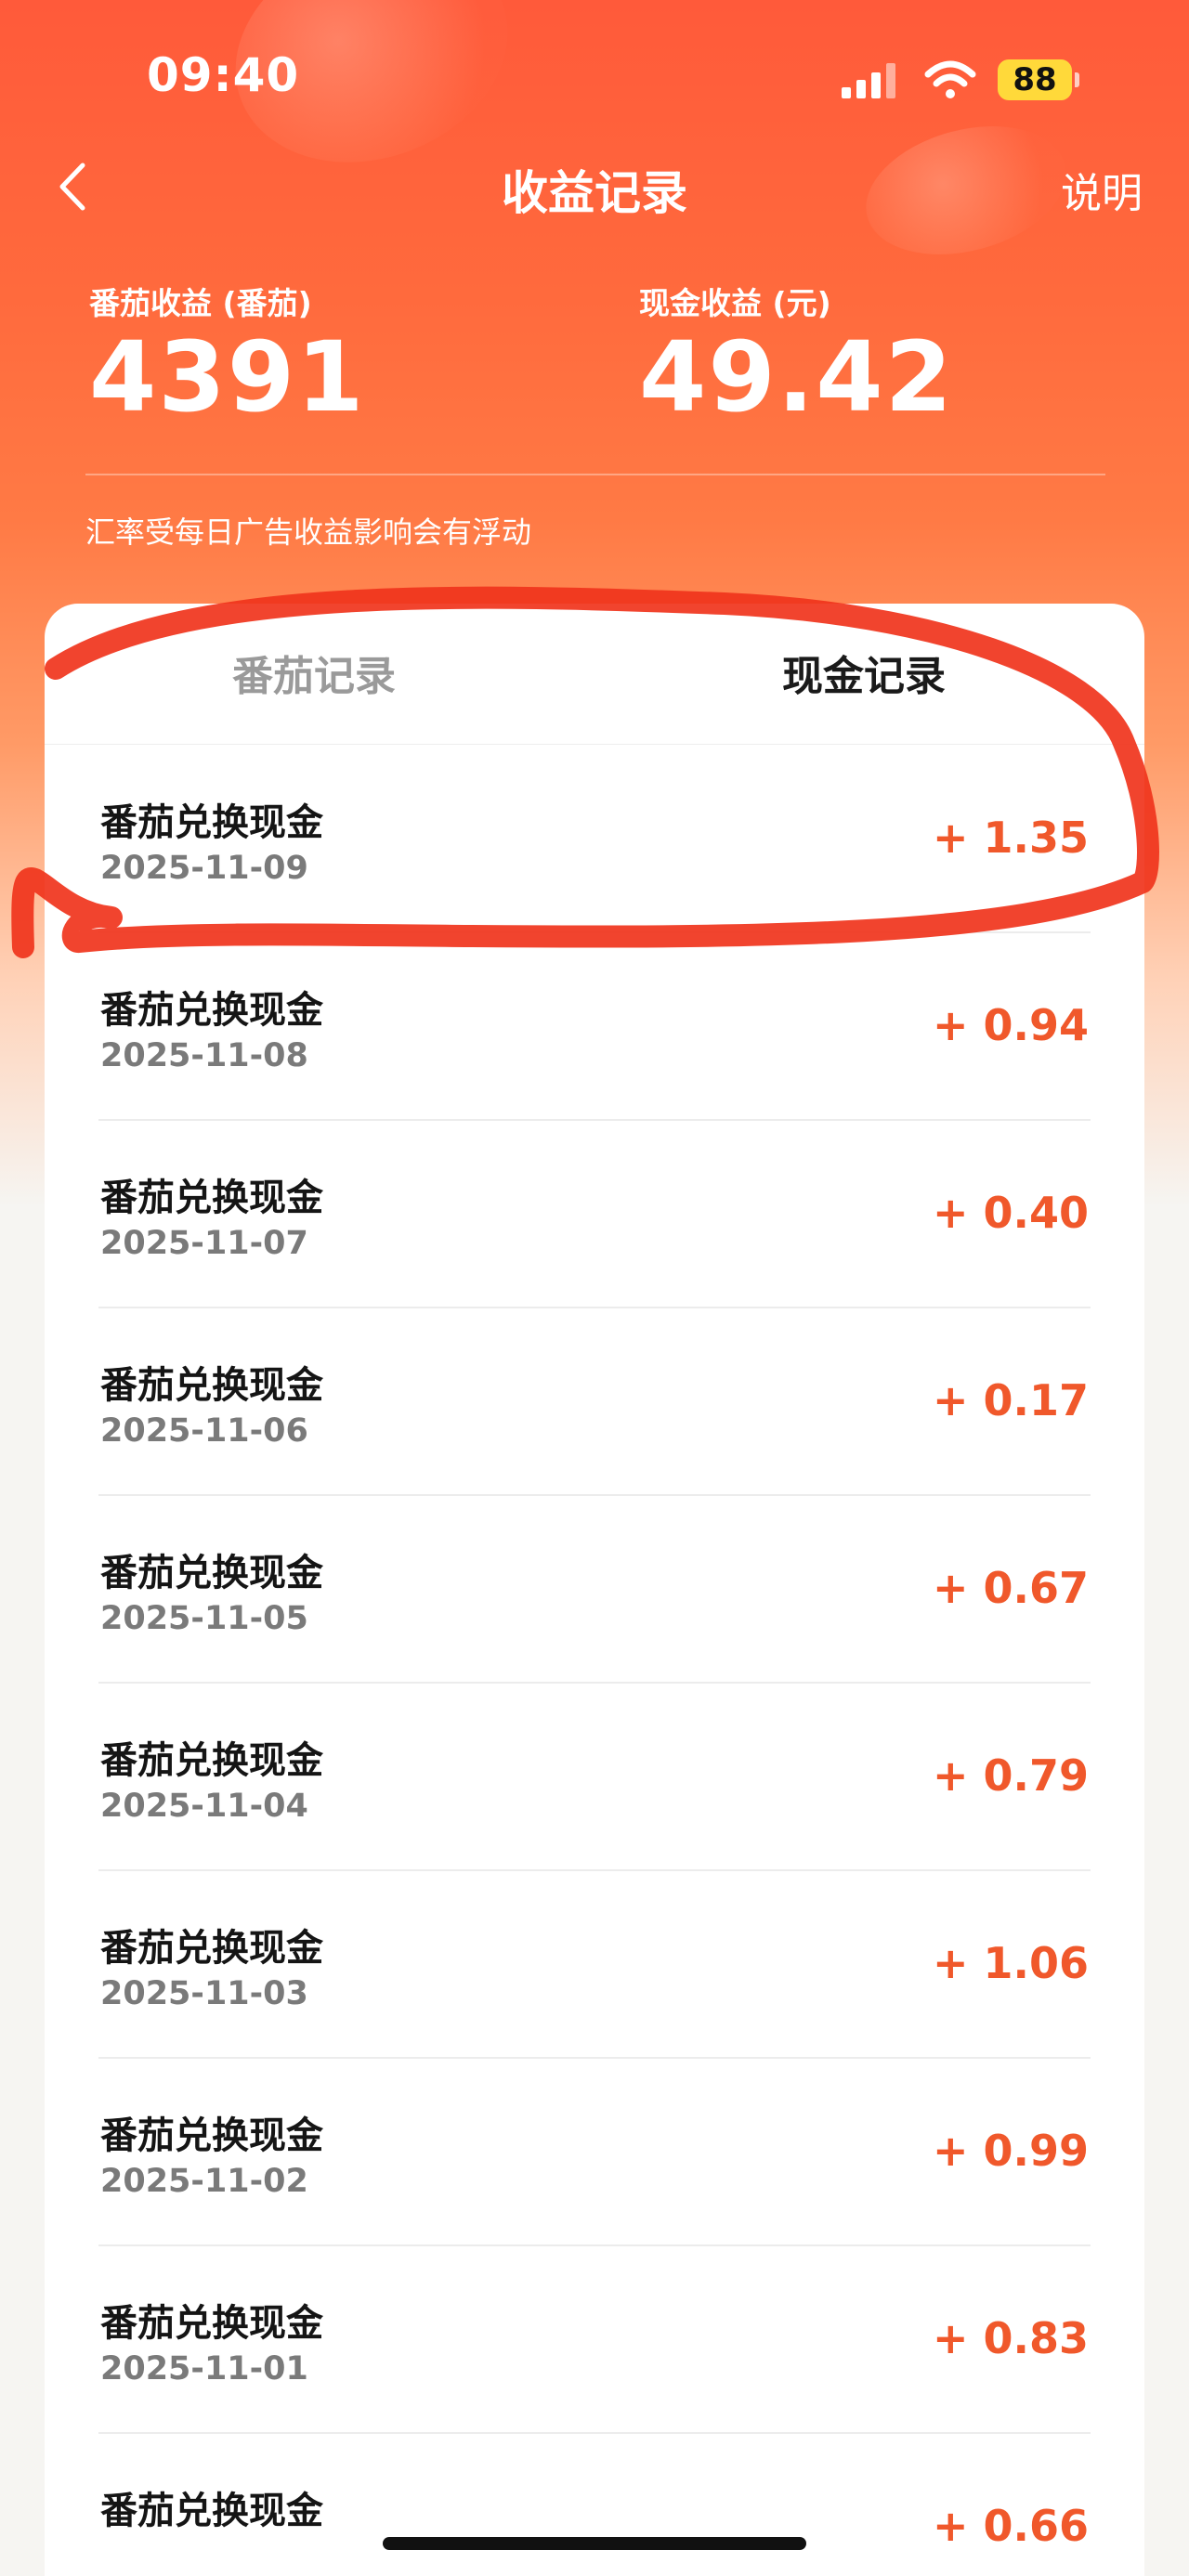  I want to click on record-date: 2025-11-02, so click(204, 2181).